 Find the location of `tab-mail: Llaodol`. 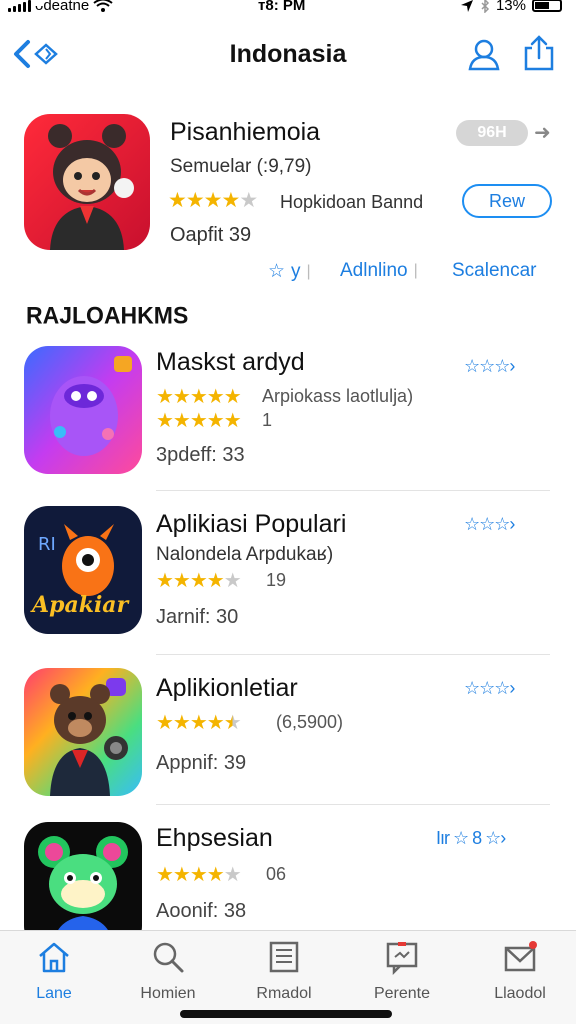

tab-mail: Llaodol is located at coordinates (520, 971).